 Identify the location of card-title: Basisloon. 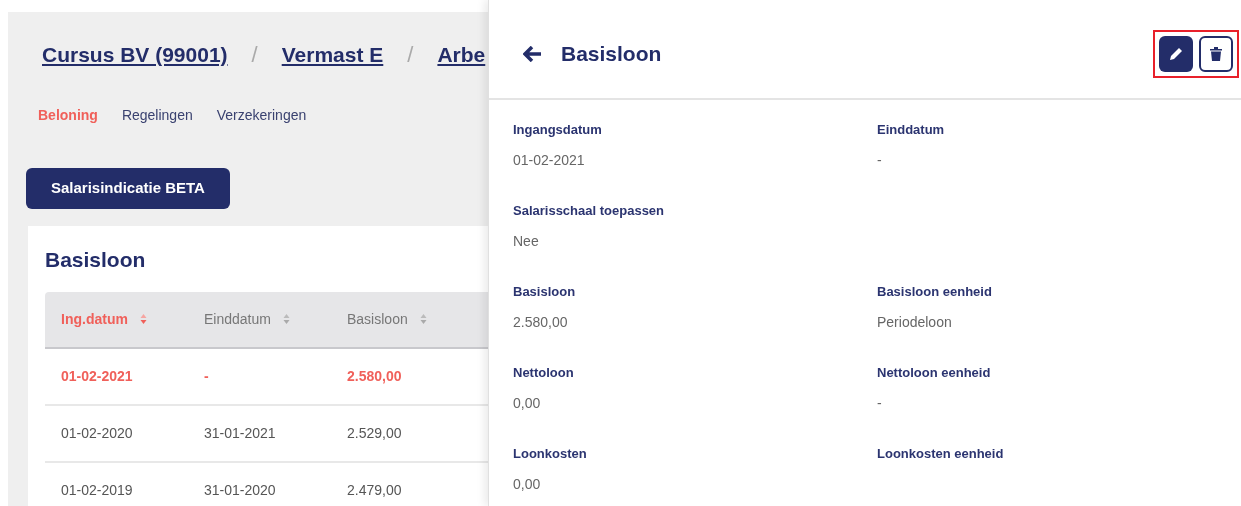
(95, 260).